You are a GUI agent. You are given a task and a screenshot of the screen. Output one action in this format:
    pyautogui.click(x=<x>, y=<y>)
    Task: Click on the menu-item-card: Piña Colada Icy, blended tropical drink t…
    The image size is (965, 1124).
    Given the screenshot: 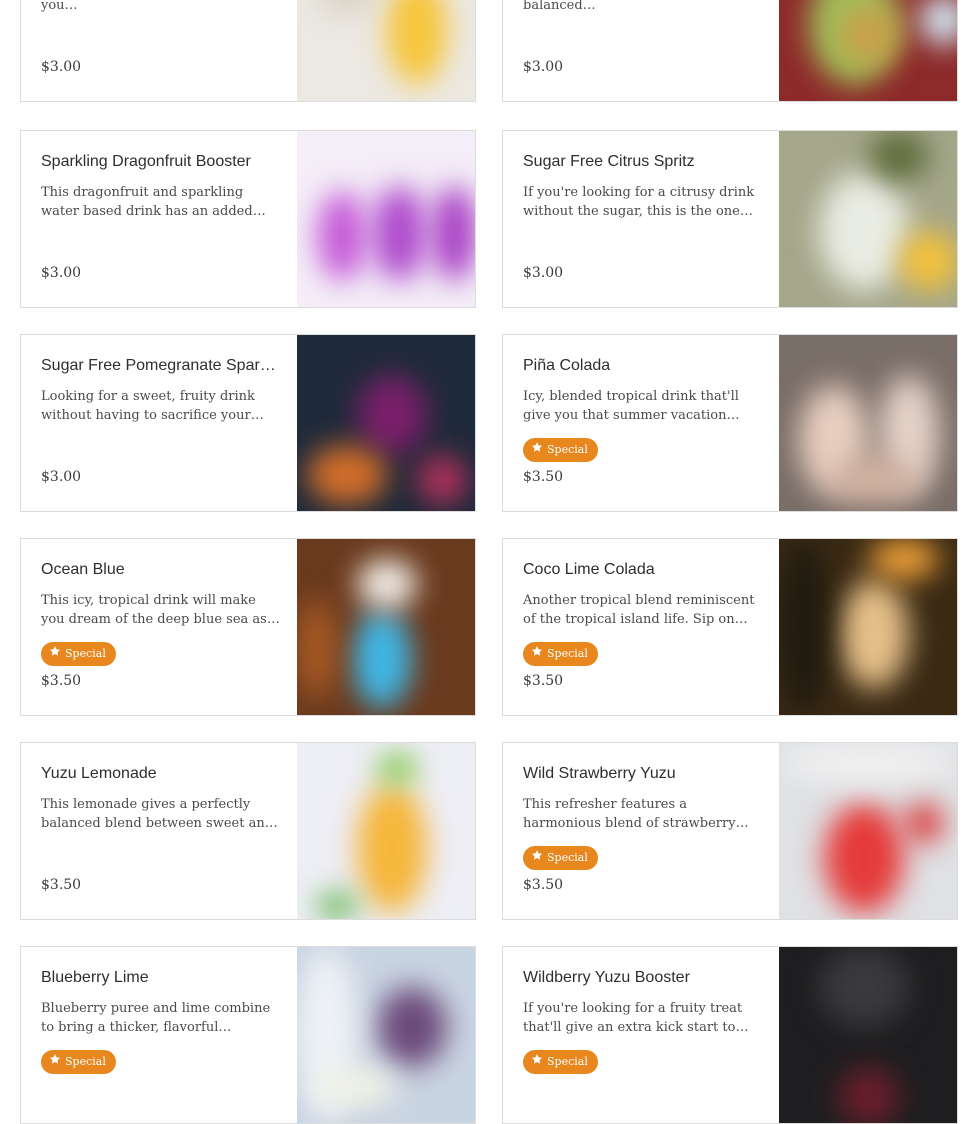 What is the action you would take?
    pyautogui.click(x=730, y=423)
    